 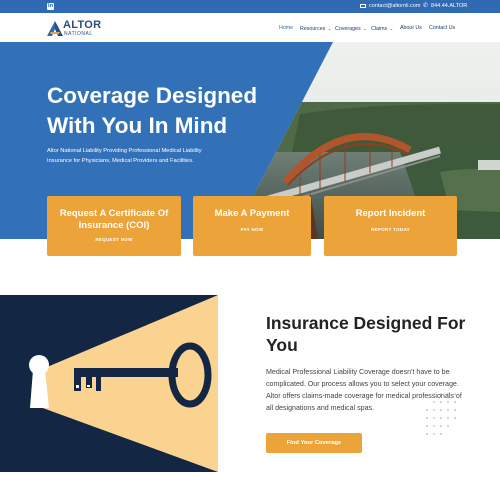 I want to click on phone-link: ✆ 844.44.ALTOR, so click(x=445, y=6).